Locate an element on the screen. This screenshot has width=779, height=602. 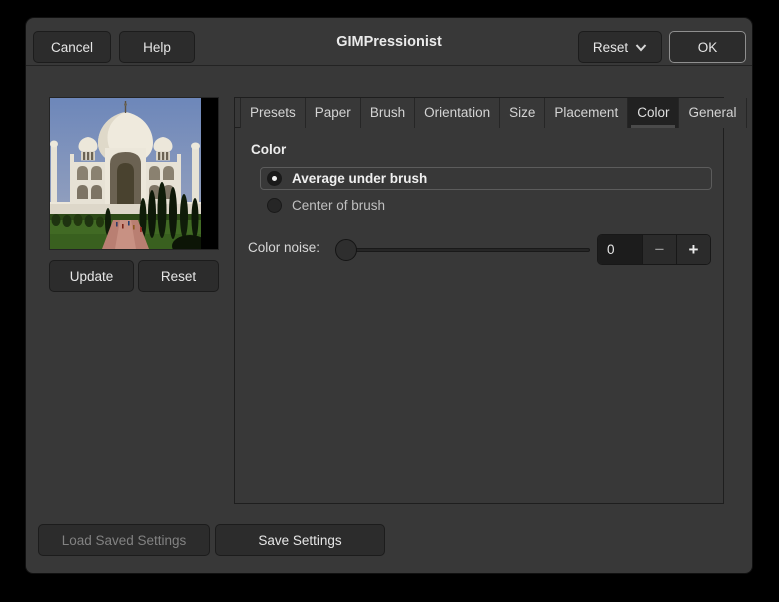
titlebar: GIMPressionist Cancel Help Reset OK is located at coordinates (389, 42).